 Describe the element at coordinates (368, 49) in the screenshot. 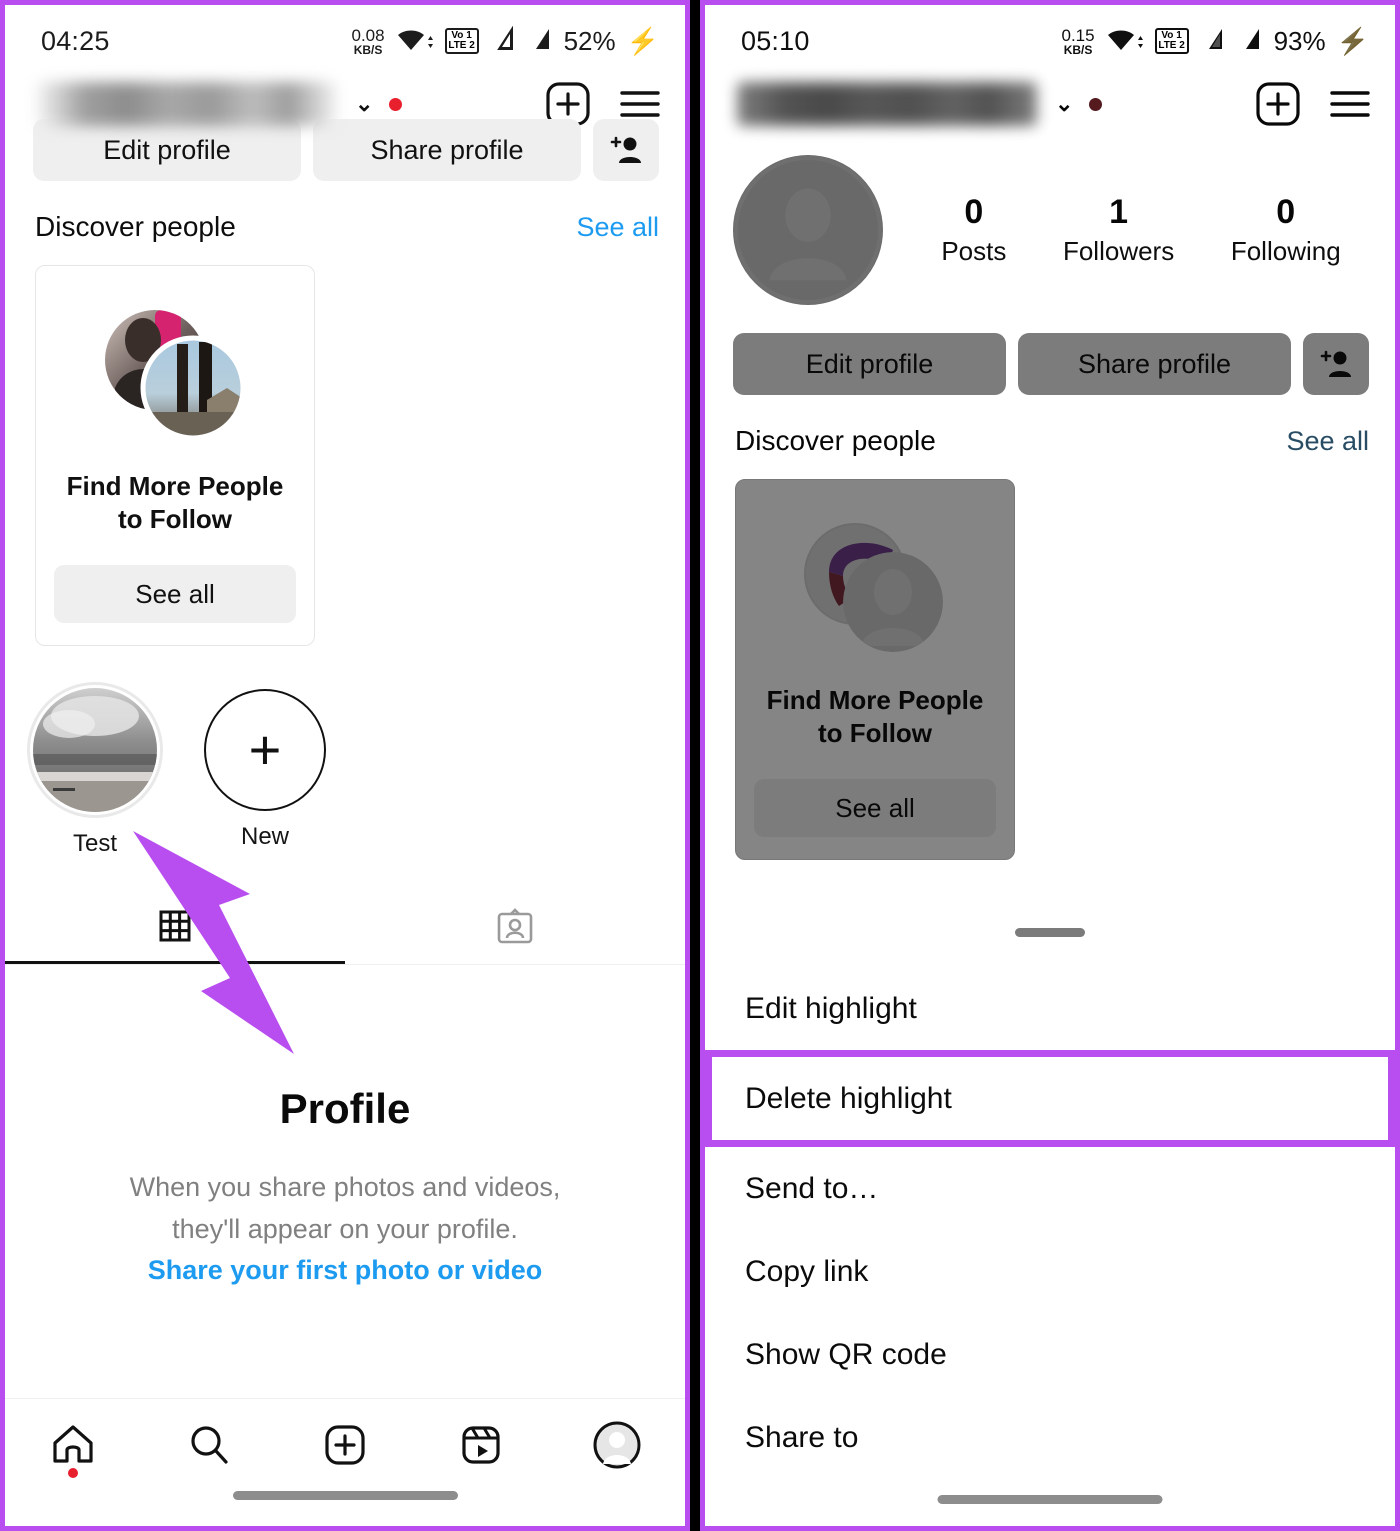

I see `network-speed-unit: KB/S` at that location.